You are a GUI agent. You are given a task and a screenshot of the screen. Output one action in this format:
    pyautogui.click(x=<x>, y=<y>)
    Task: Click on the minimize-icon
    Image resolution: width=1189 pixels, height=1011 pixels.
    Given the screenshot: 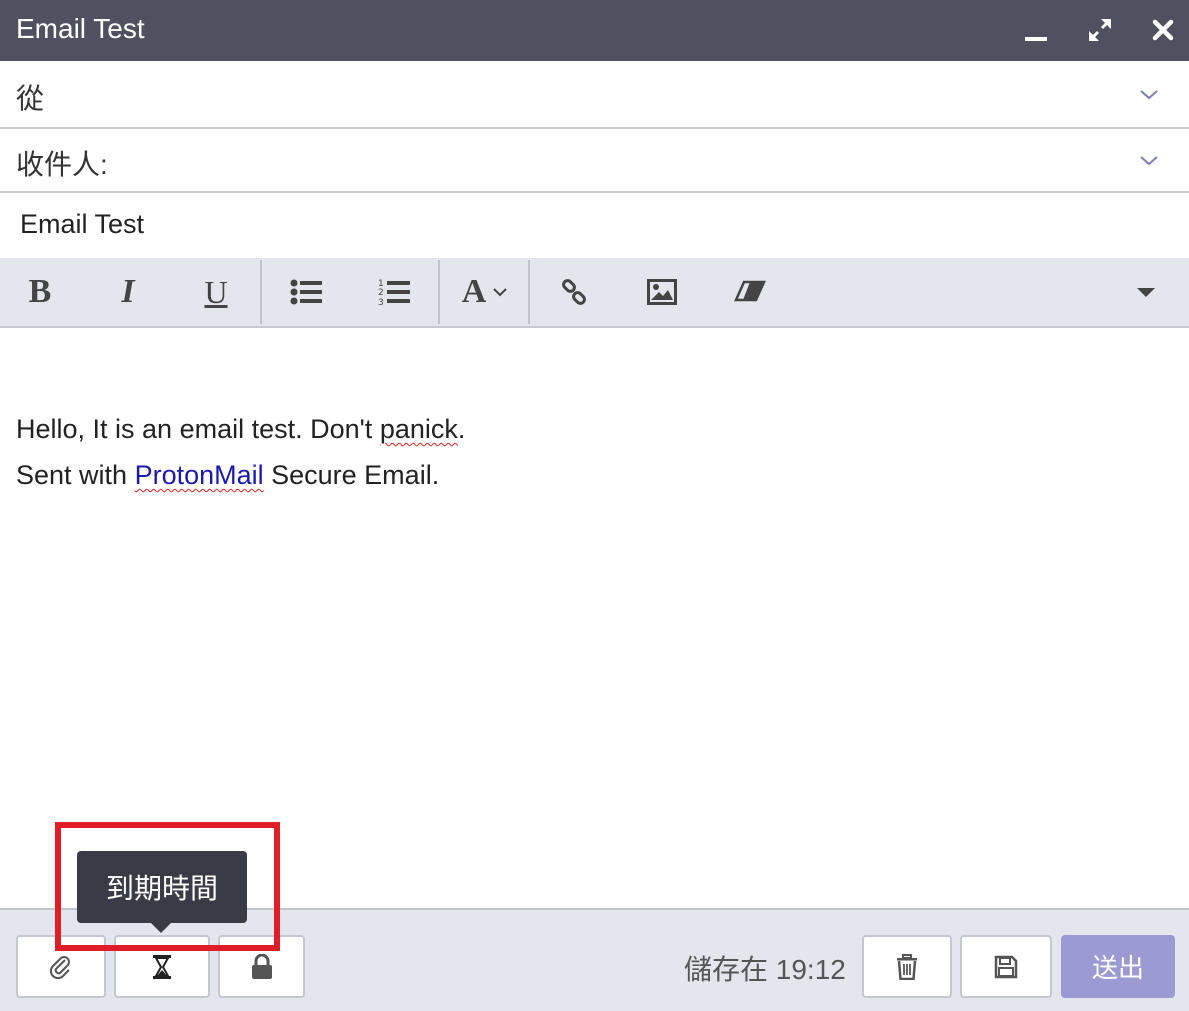 What is the action you would take?
    pyautogui.click(x=1036, y=30)
    